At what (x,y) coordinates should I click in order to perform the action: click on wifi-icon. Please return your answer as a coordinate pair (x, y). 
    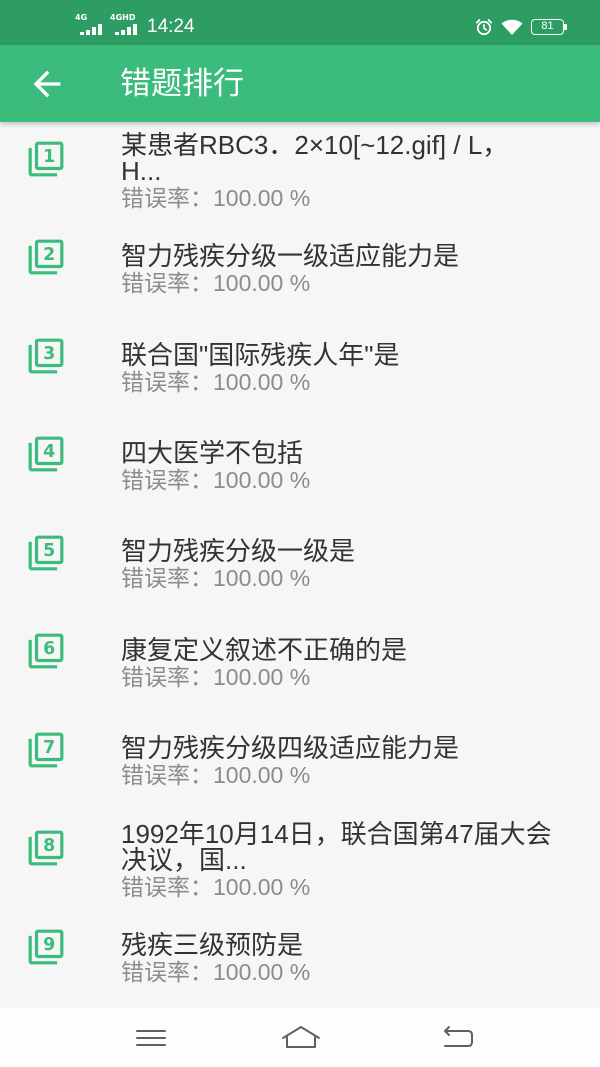
    Looking at the image, I should click on (512, 27).